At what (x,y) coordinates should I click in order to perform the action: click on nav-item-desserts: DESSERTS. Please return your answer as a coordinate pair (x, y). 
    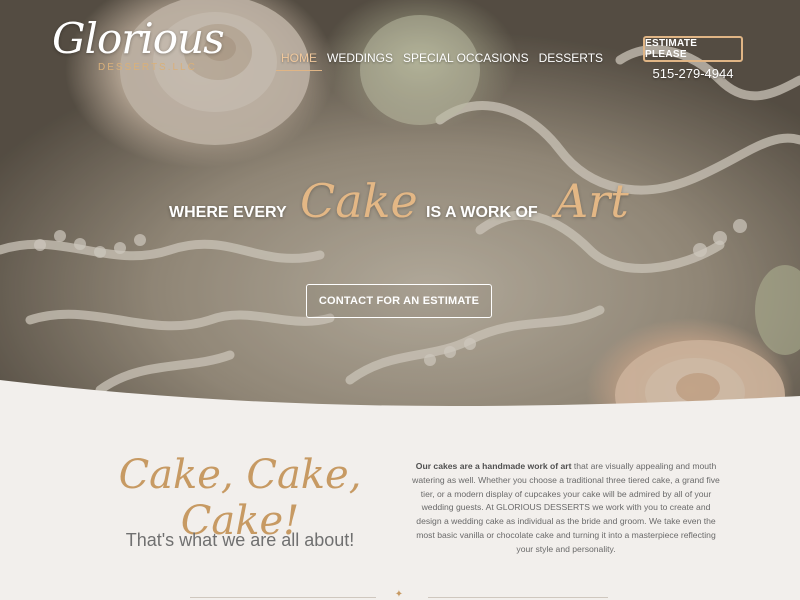
    Looking at the image, I should click on (571, 61).